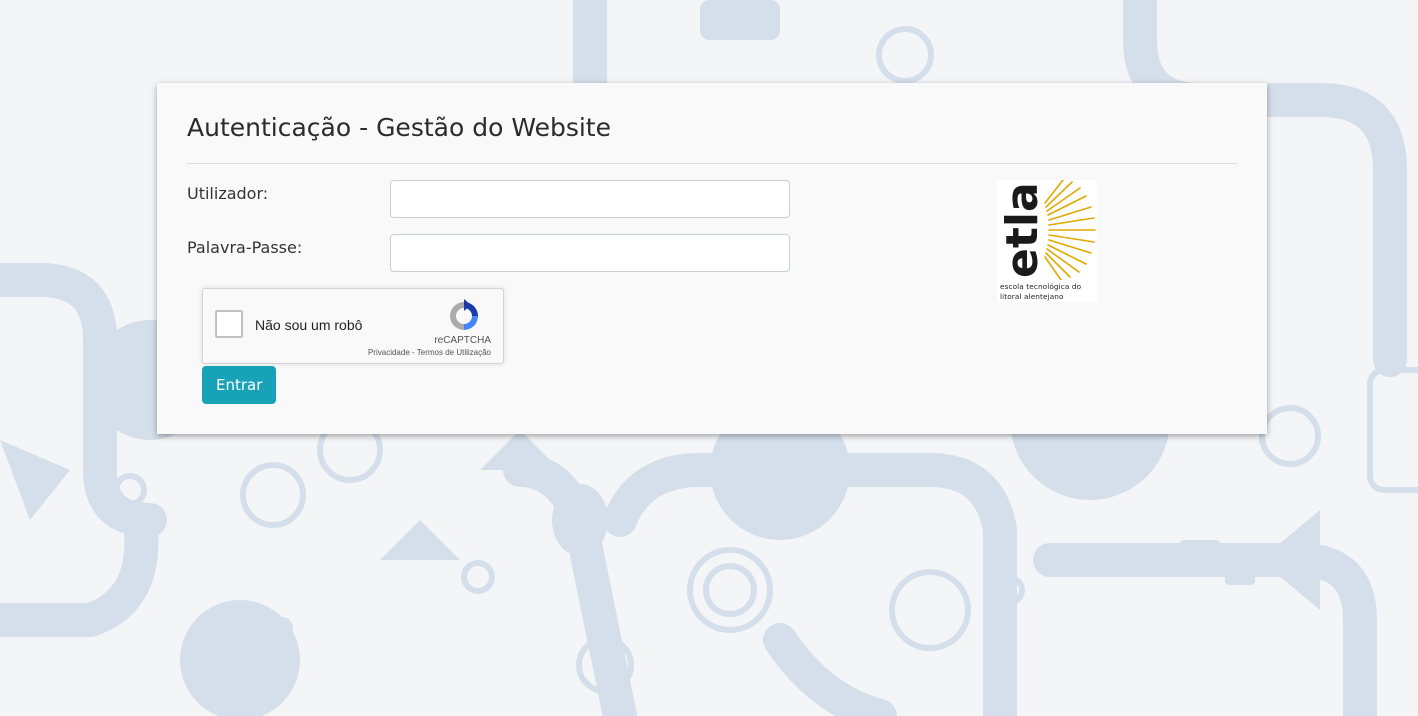  I want to click on logo-text-line2: litoral alentejano, so click(1032, 296).